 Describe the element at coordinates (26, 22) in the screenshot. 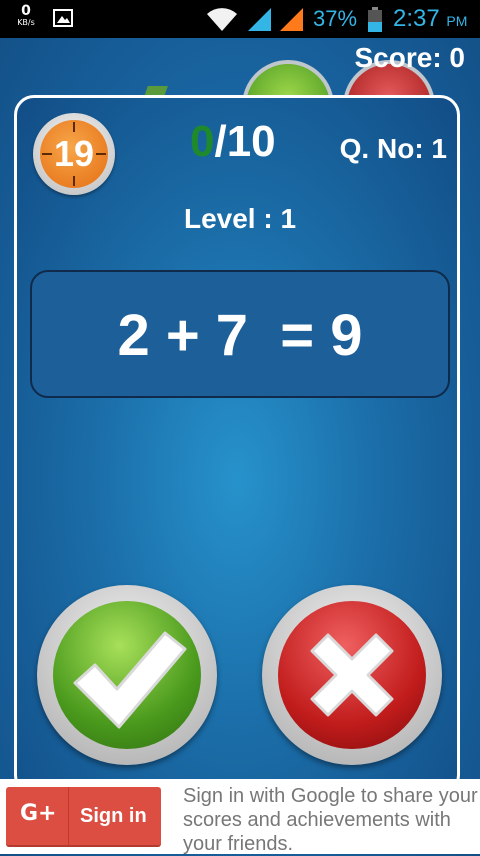

I see `network-speed-unit: KB/s` at that location.